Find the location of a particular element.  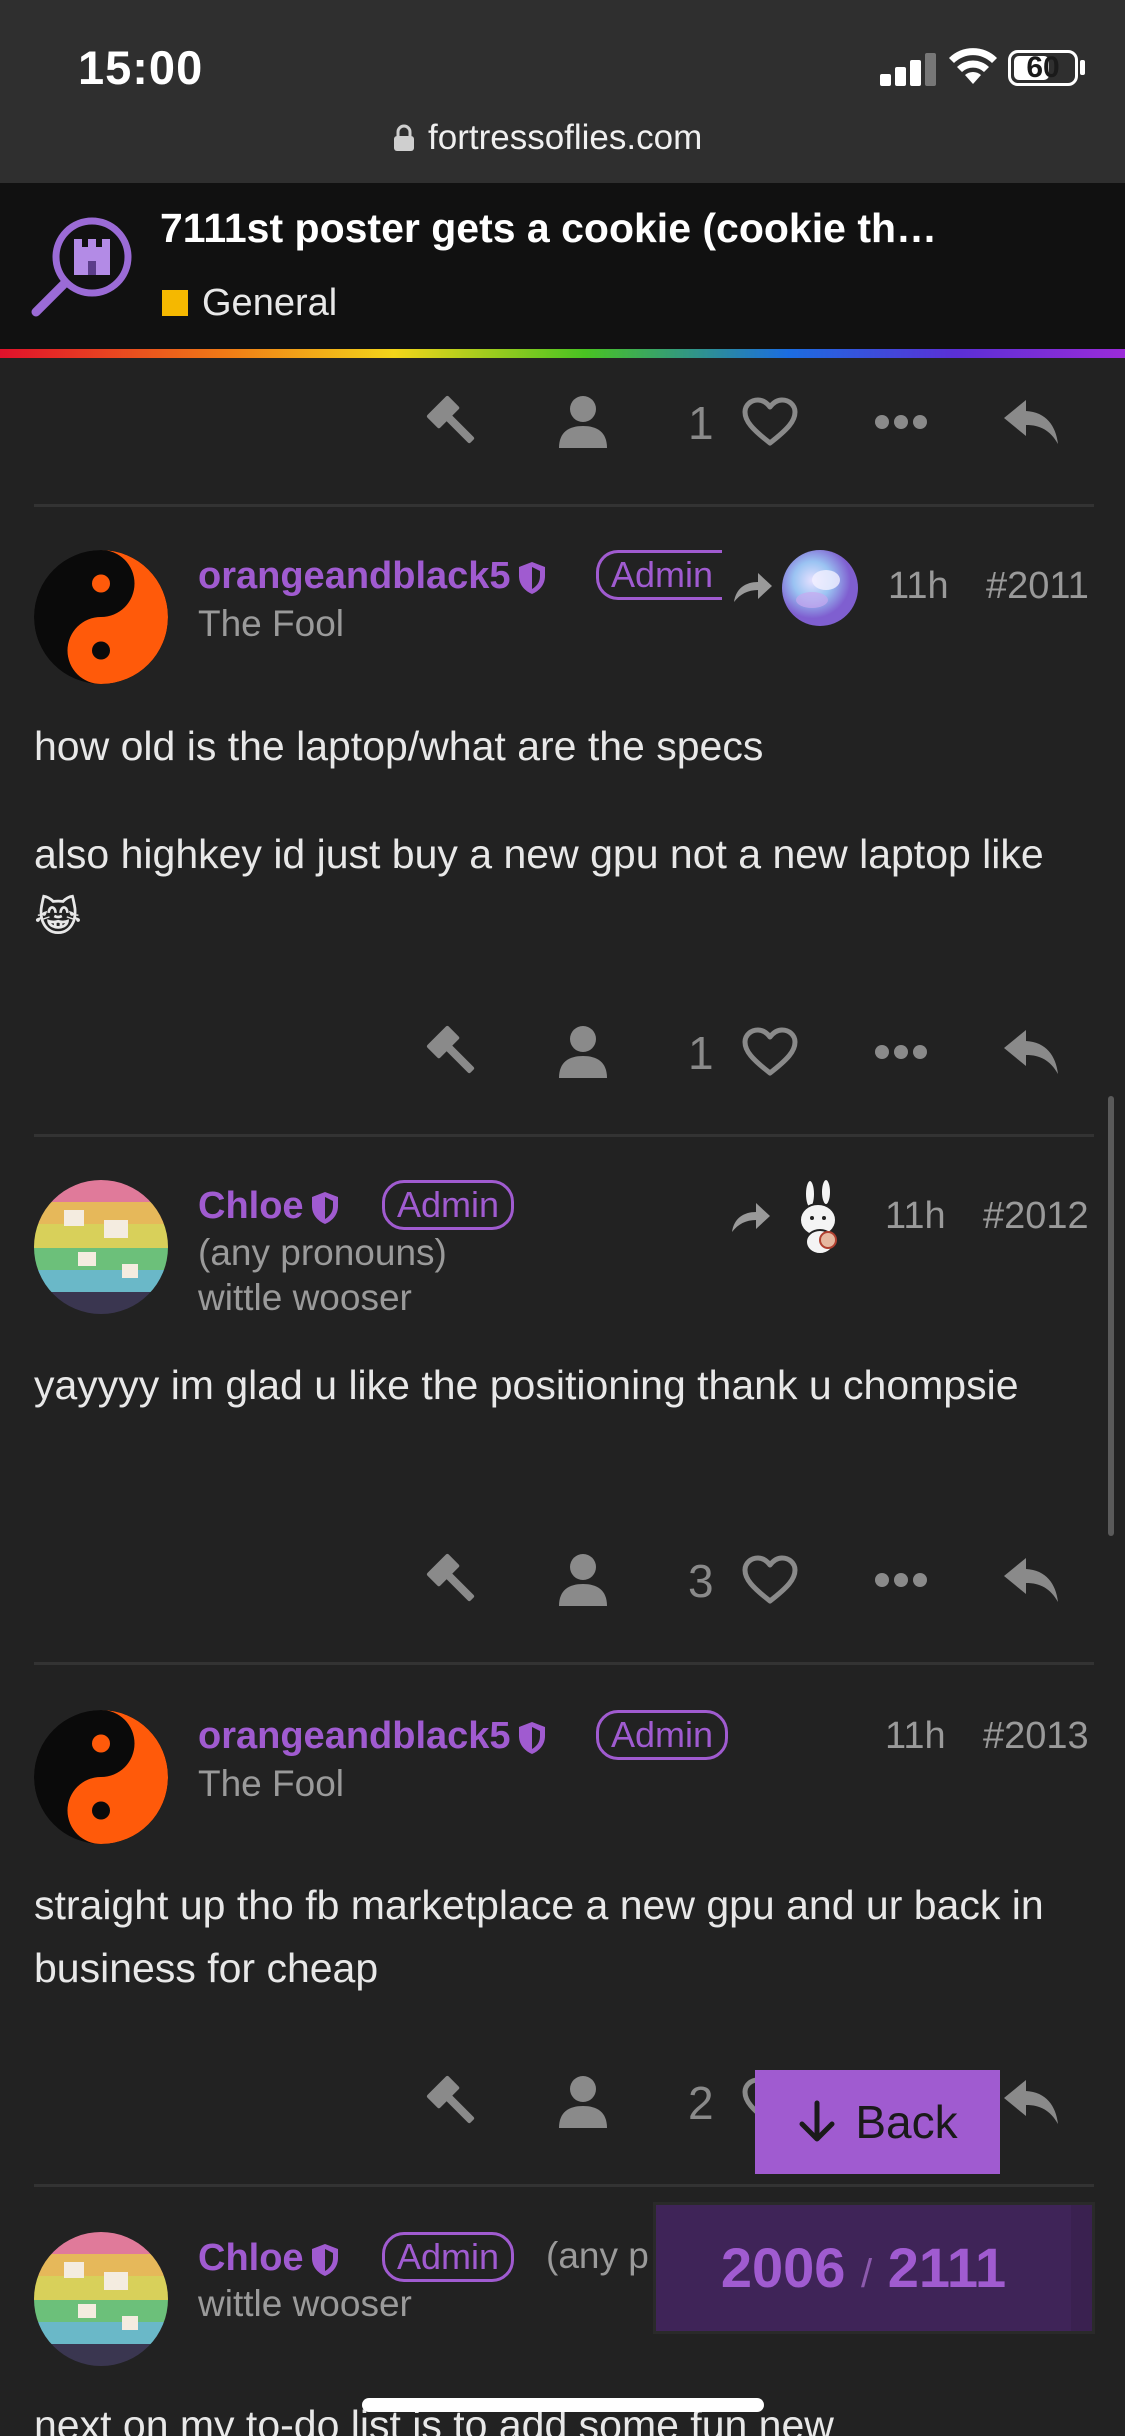

battery-nub is located at coordinates (1082, 67).